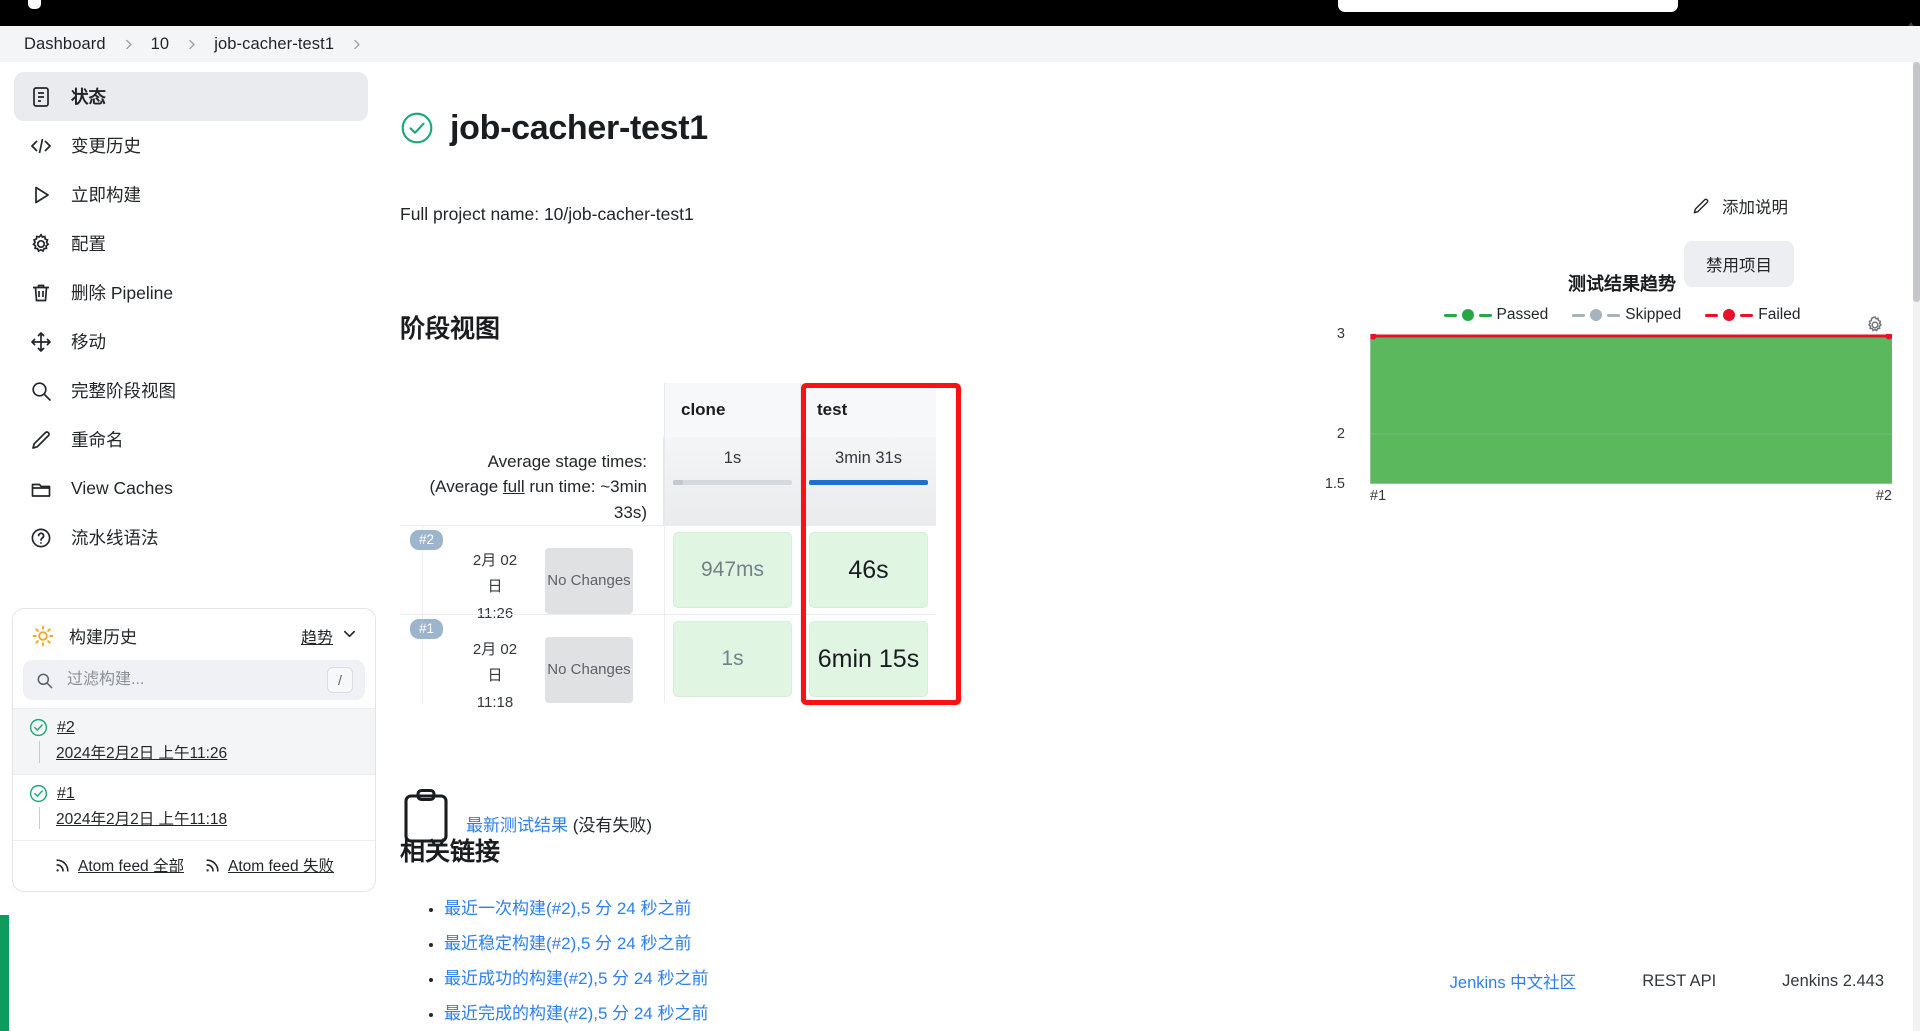  I want to click on stage-cell: 6min 15s, so click(868, 659).